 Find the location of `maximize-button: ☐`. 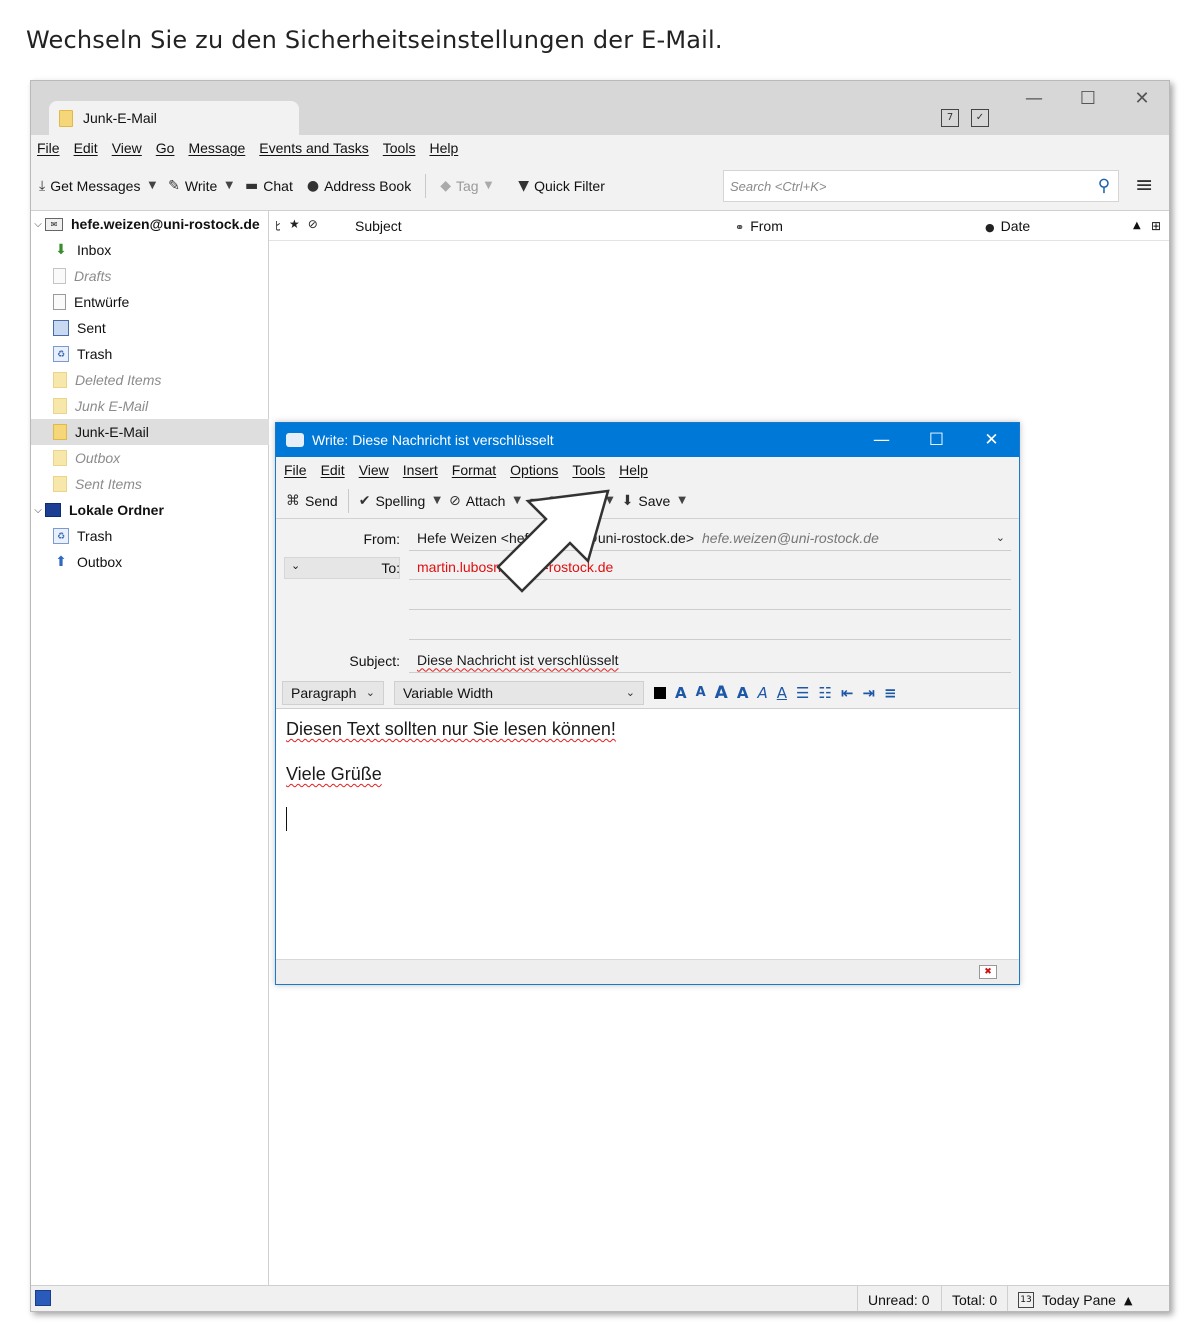

maximize-button: ☐ is located at coordinates (1088, 100).